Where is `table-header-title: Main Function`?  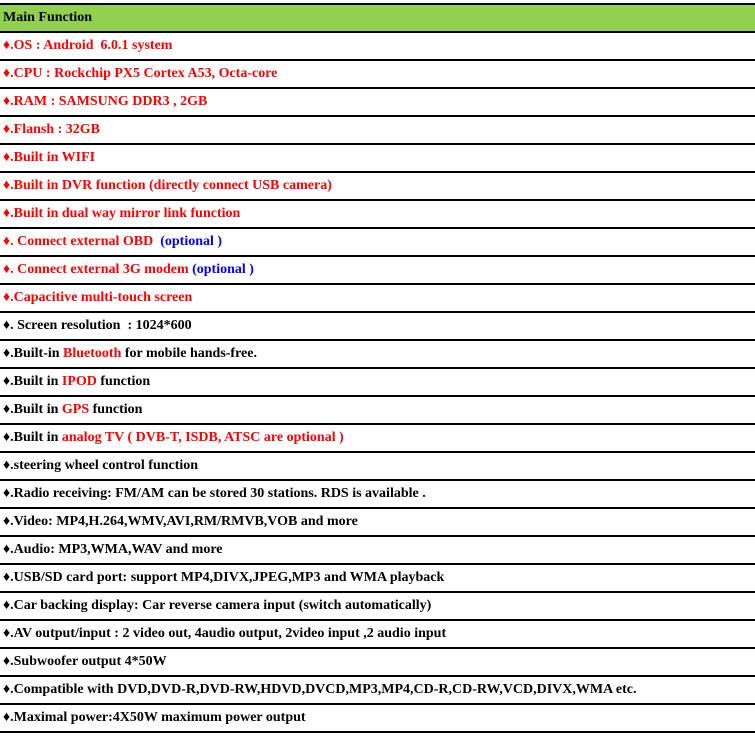
table-header-title: Main Function is located at coordinates (377, 17).